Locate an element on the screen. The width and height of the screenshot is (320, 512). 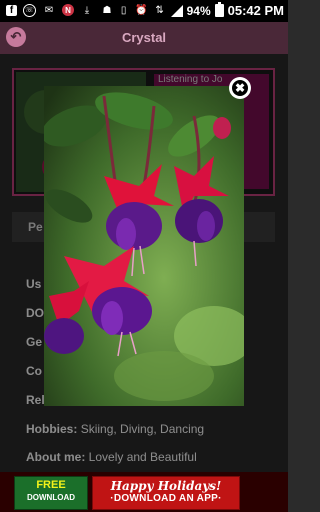
app-bar: ↶ Crystal is located at coordinates (144, 38).